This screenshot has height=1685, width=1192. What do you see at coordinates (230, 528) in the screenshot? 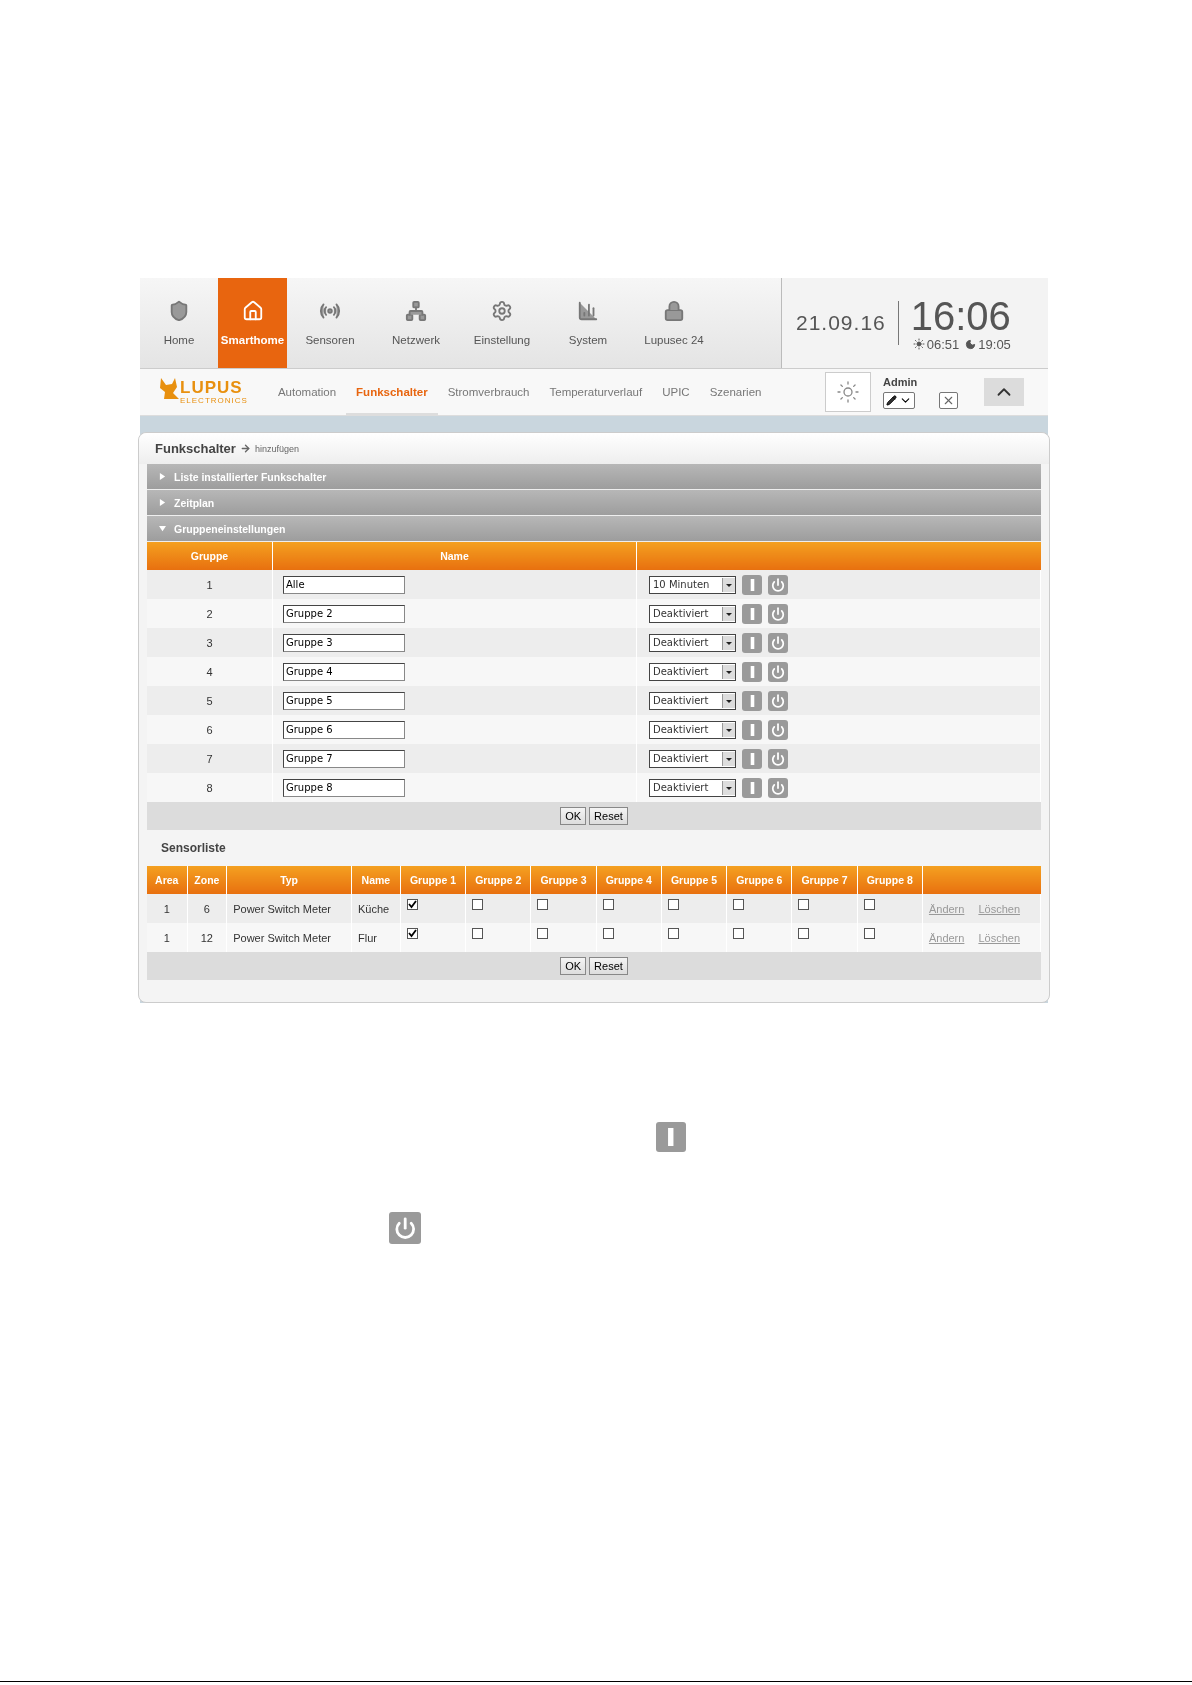
I see `section-title: Gruppeneinstellungen` at bounding box center [230, 528].